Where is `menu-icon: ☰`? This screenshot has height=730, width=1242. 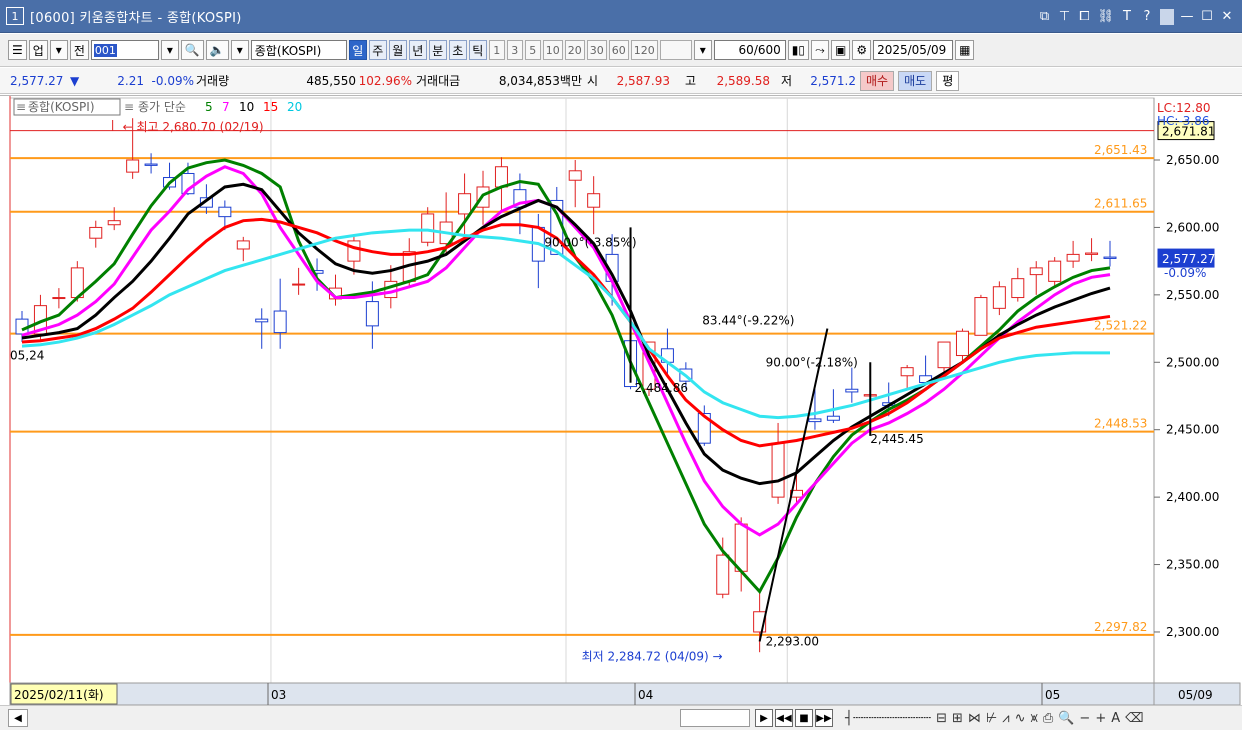 menu-icon: ☰ is located at coordinates (17, 50).